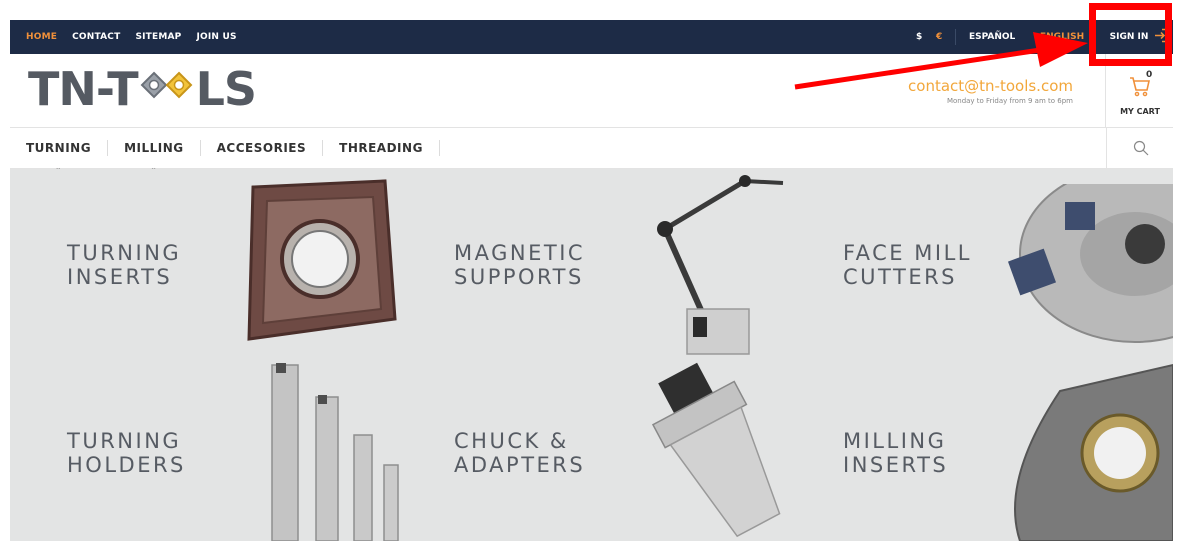 The width and height of the screenshot is (1190, 541). I want to click on category-label: THREADING, so click(381, 148).